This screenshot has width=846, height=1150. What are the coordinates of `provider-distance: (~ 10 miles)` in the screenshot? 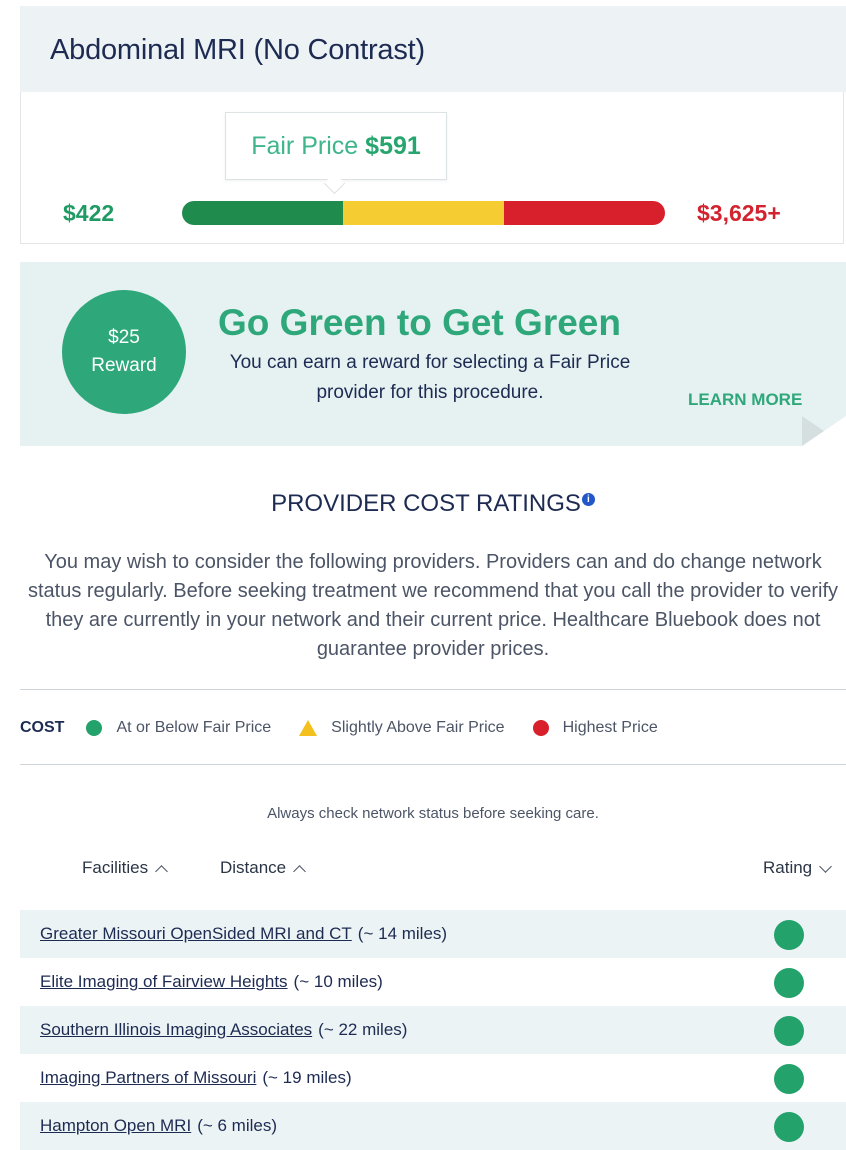 It's located at (338, 981).